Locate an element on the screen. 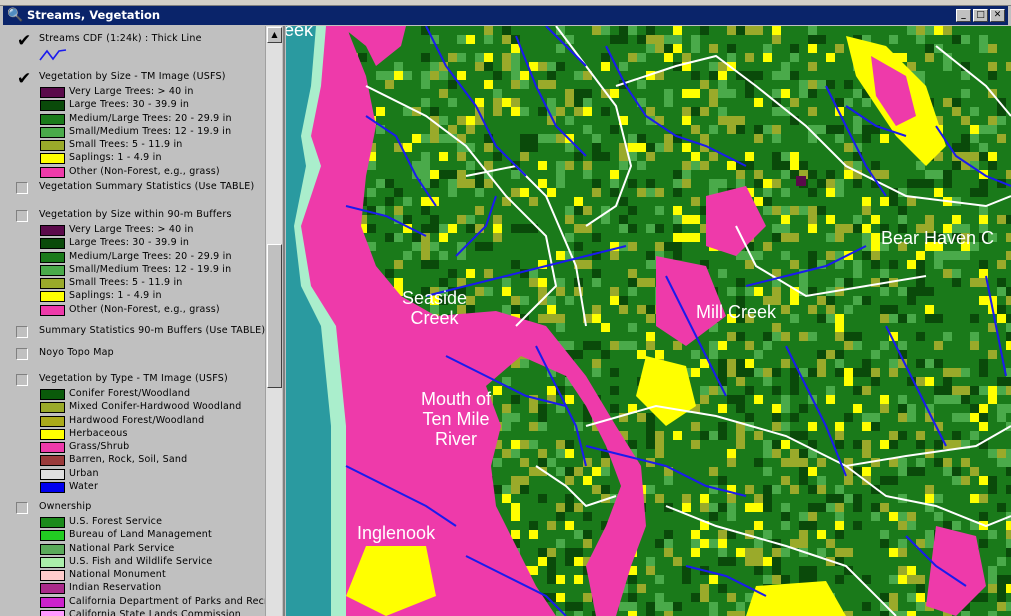  legend-item-label: Urban is located at coordinates (84, 473).